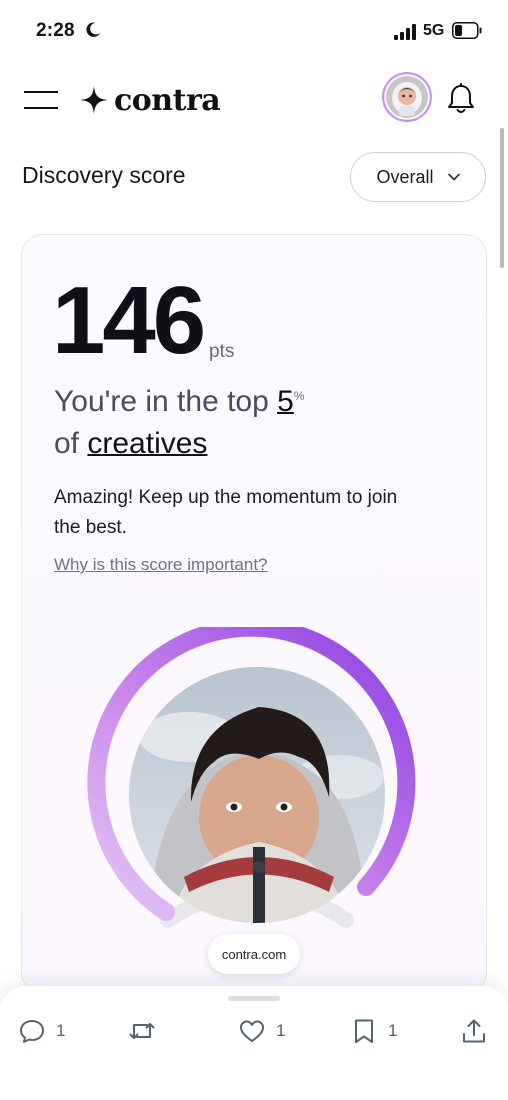  What do you see at coordinates (264, 423) in the screenshot?
I see `rank-statement: You're in the top 5% of creatives` at bounding box center [264, 423].